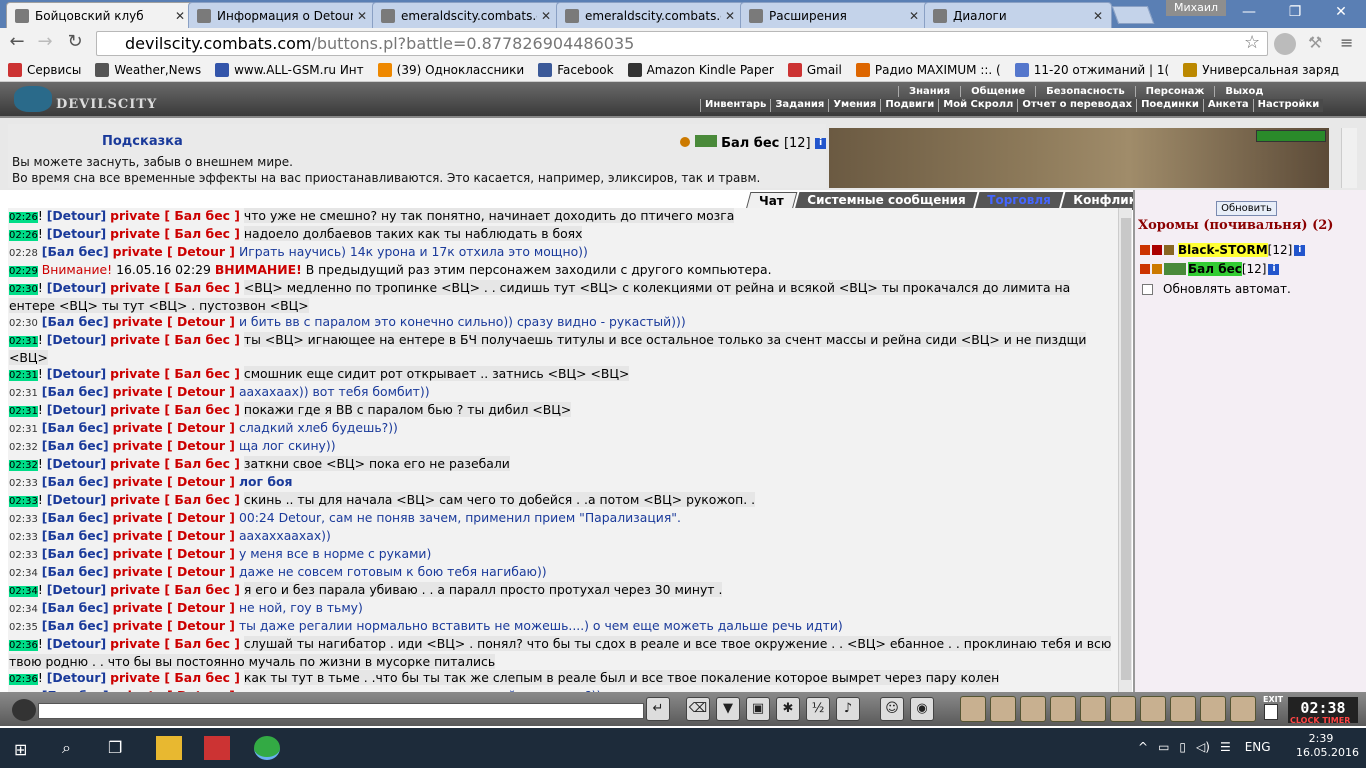 This screenshot has width=1366, height=768. What do you see at coordinates (1147, 289) in the screenshot?
I see `checkbox-box` at bounding box center [1147, 289].